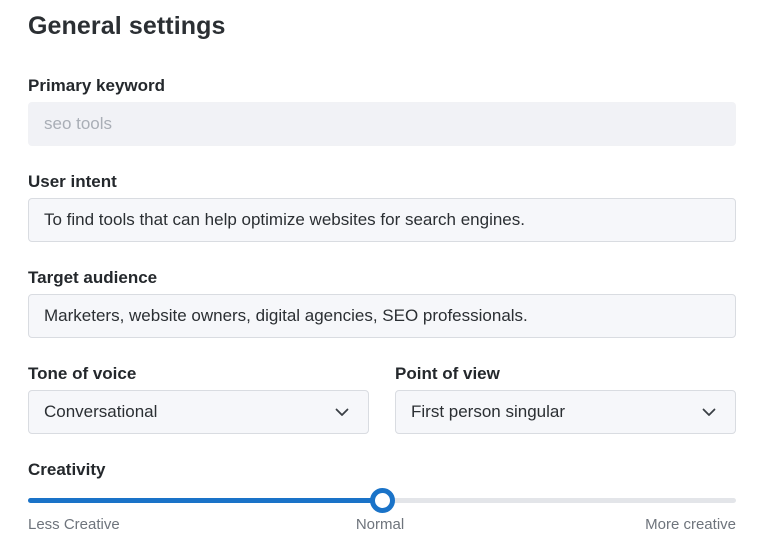  What do you see at coordinates (198, 412) in the screenshot?
I see `tone-of-voice-select: Conversational` at bounding box center [198, 412].